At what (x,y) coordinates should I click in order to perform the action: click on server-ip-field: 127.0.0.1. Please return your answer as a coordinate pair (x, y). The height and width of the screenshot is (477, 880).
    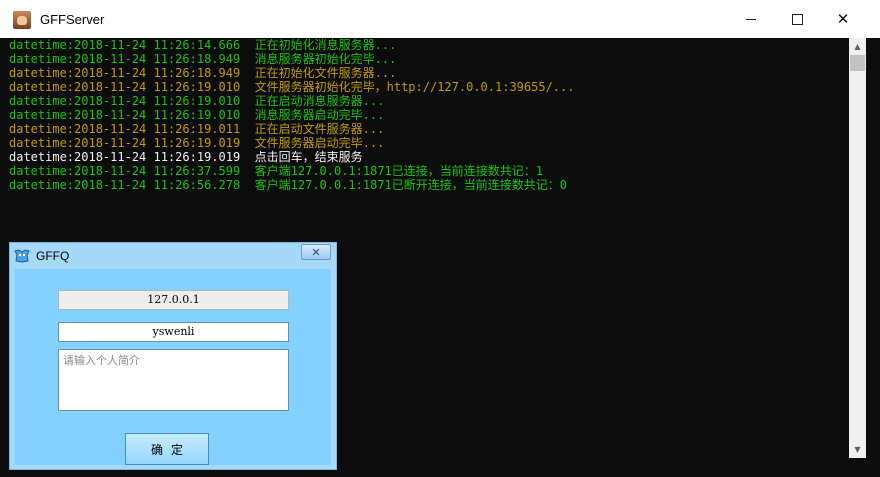
    Looking at the image, I should click on (173, 300).